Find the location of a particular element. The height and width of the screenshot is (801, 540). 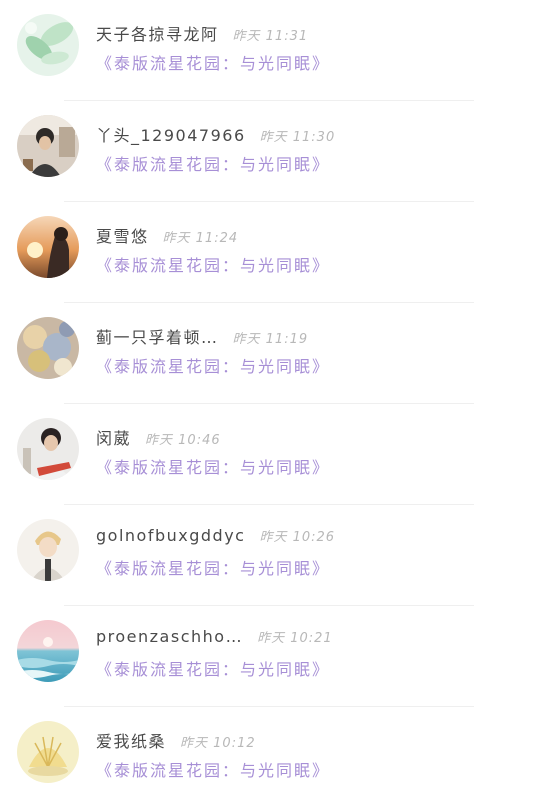

message-time: 昨天 11:30 is located at coordinates (297, 137).